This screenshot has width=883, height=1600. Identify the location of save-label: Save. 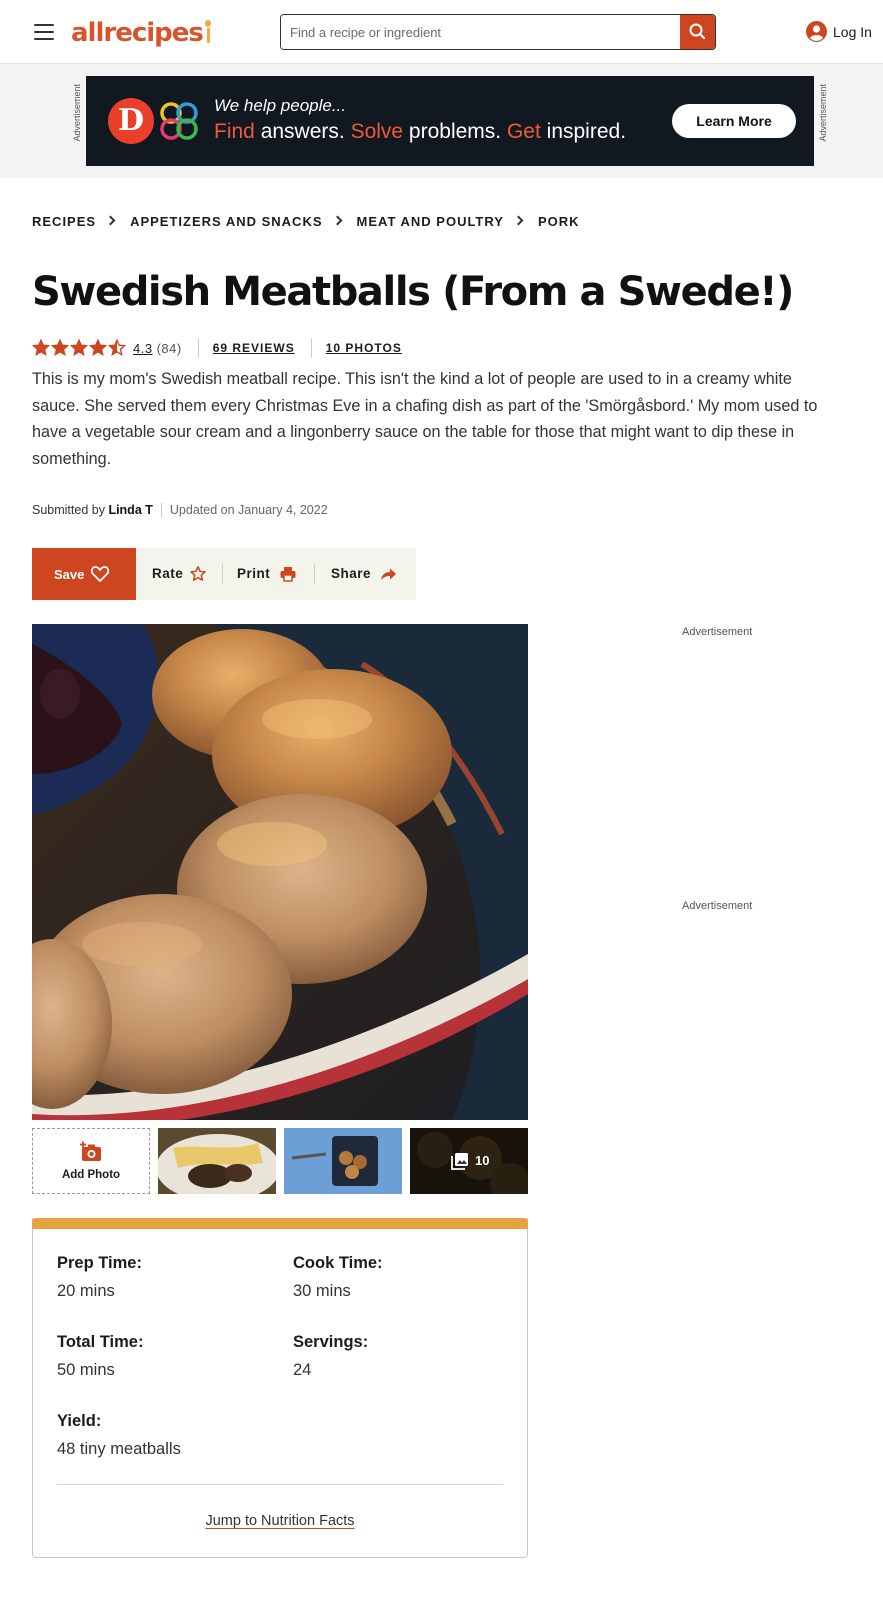
(69, 574).